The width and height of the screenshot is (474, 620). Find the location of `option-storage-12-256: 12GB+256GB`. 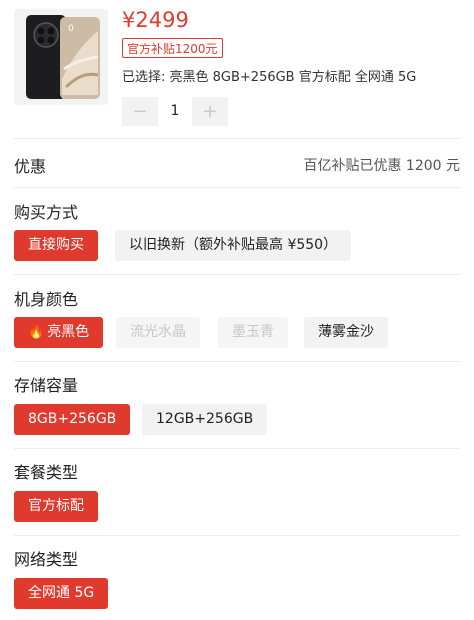

option-storage-12-256: 12GB+256GB is located at coordinates (205, 419).